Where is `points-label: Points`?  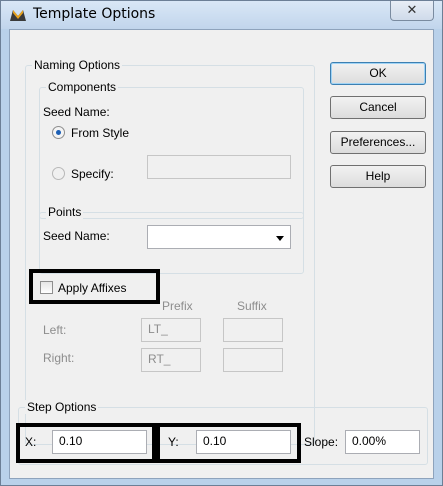 points-label: Points is located at coordinates (65, 212).